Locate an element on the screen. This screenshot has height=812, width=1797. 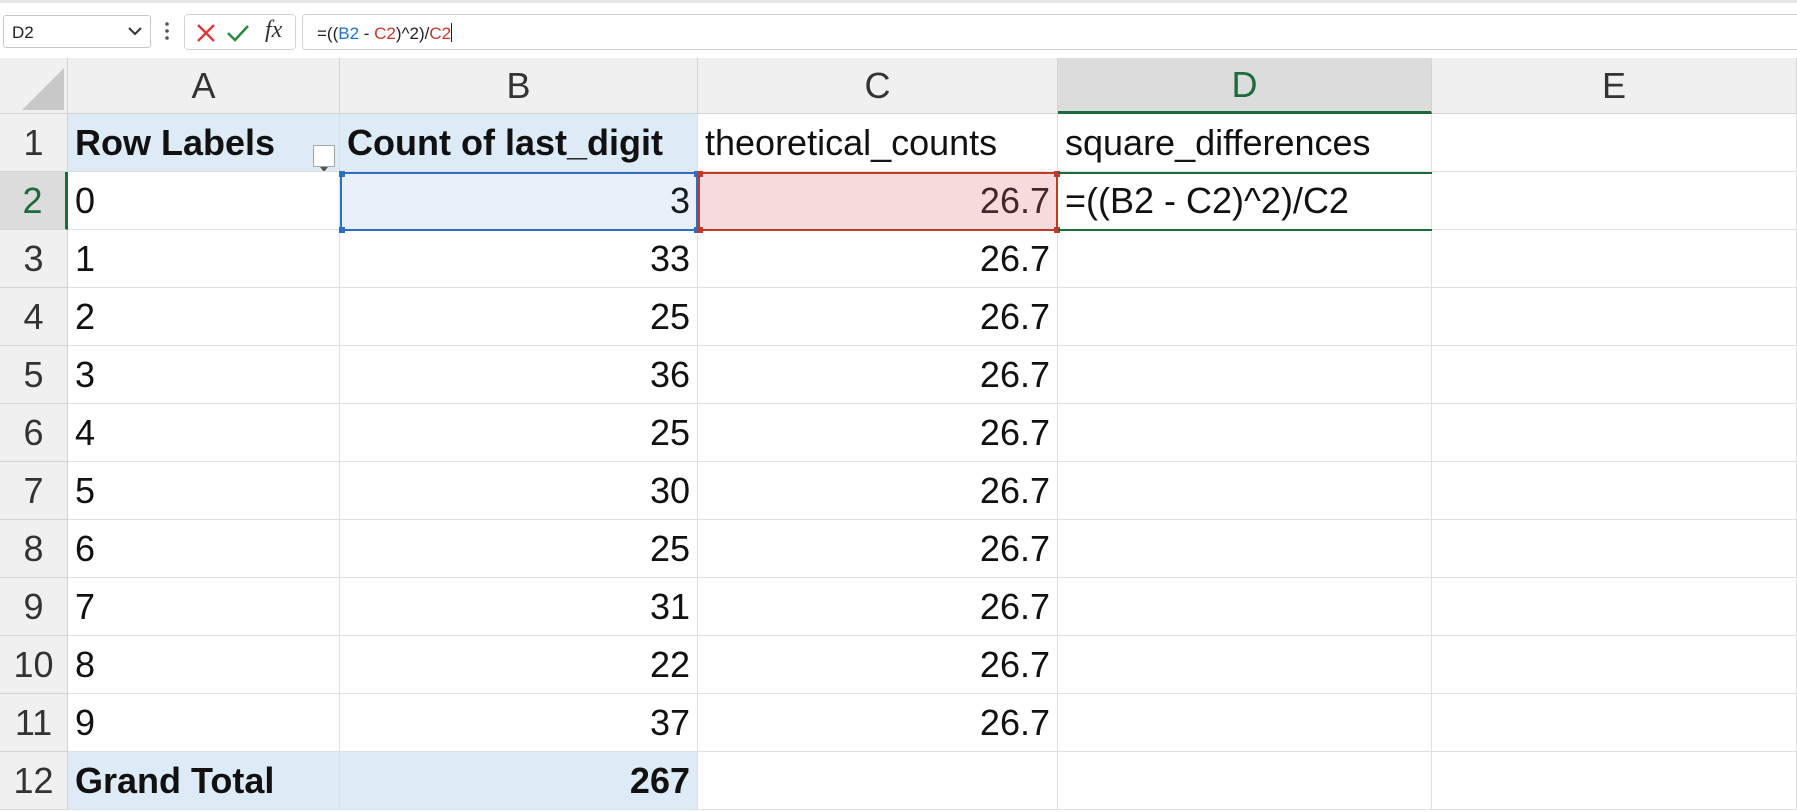
cell-a11: 9 is located at coordinates (204, 723).